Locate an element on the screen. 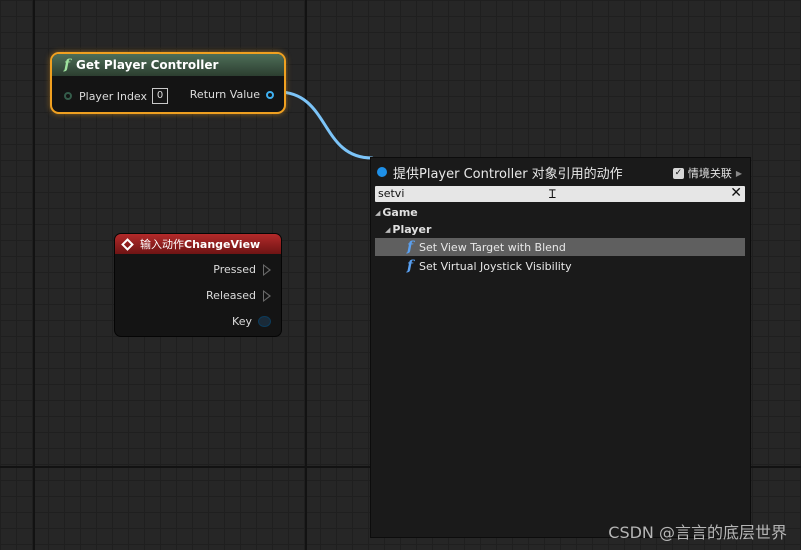 Image resolution: width=801 pixels, height=550 pixels. search-input-value: setvi is located at coordinates (391, 194).